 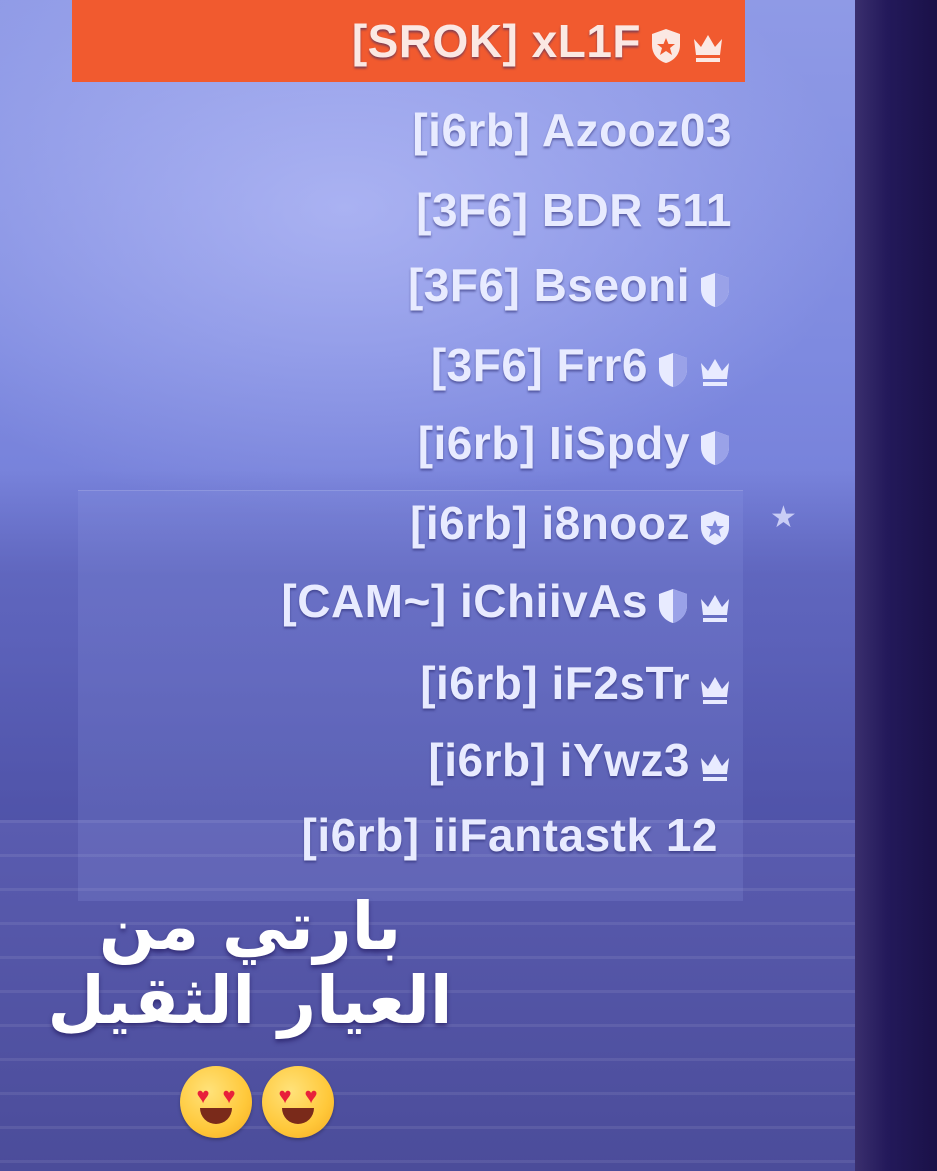 I want to click on party-member-row: [i6rb] IiSpdy, so click(x=575, y=443).